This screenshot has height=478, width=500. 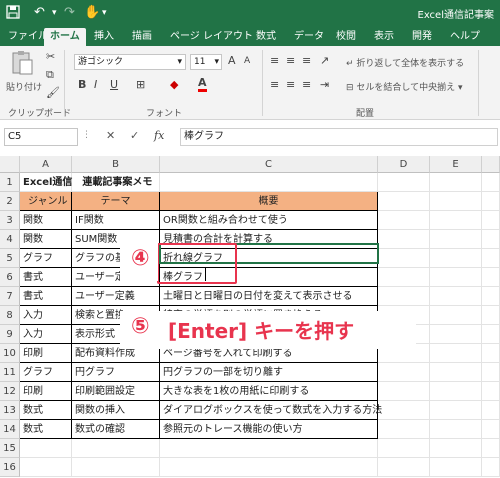 What do you see at coordinates (104, 37) in the screenshot?
I see `tab-insert: 挿入` at bounding box center [104, 37].